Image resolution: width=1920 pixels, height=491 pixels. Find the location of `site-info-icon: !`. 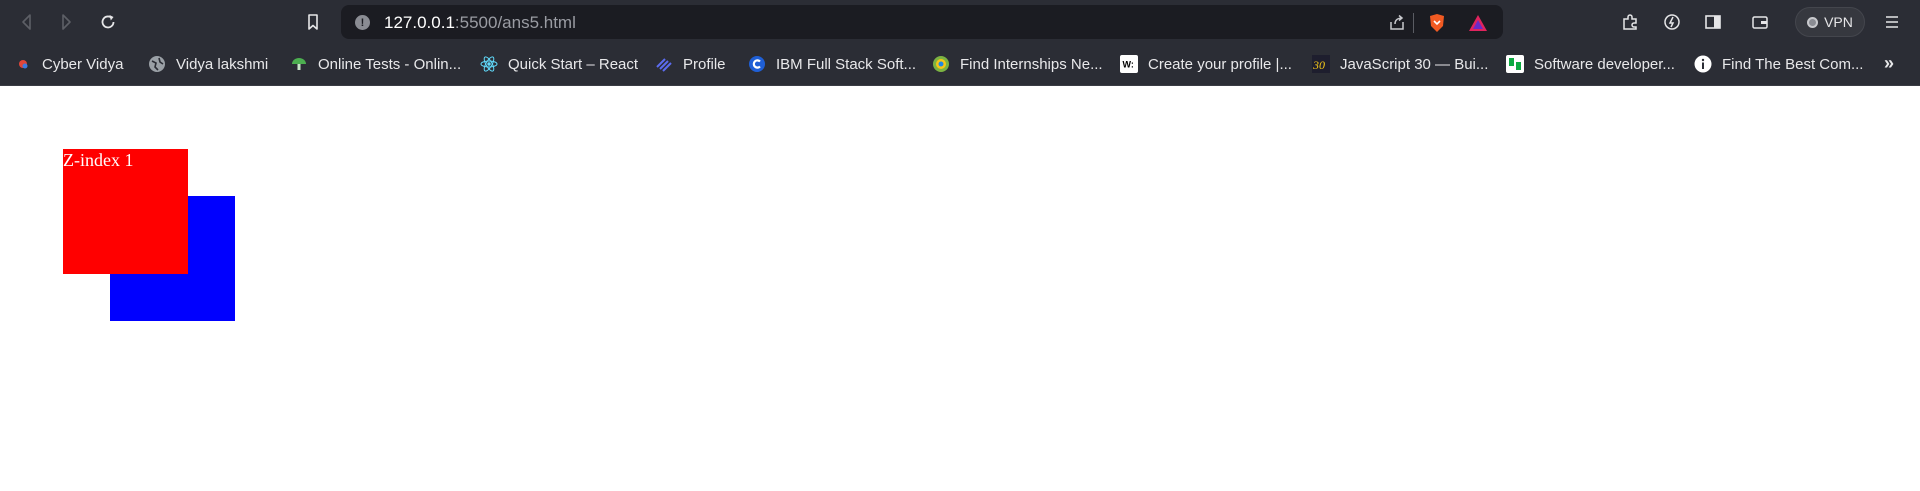

site-info-icon: ! is located at coordinates (362, 22).